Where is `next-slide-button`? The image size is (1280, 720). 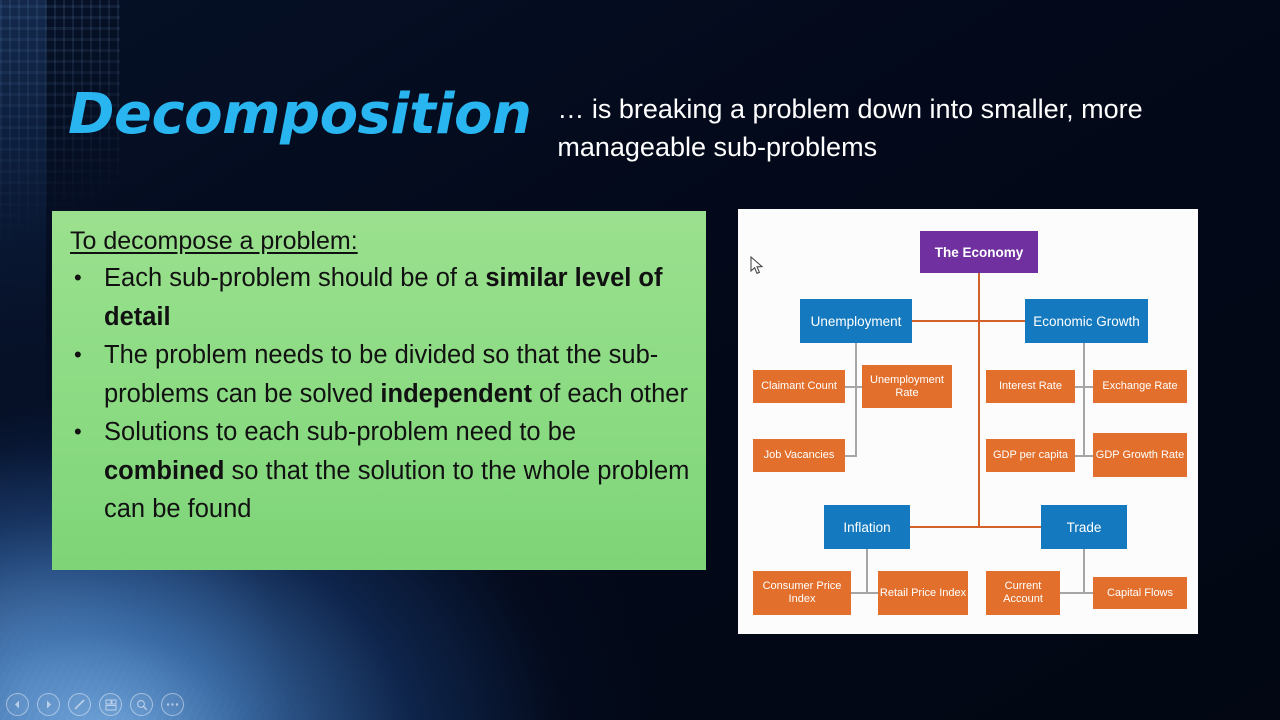 next-slide-button is located at coordinates (48, 704).